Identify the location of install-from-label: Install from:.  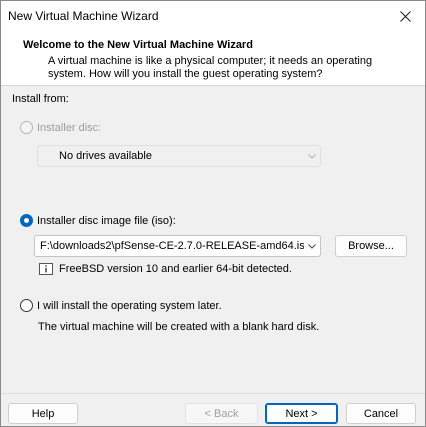
(40, 99).